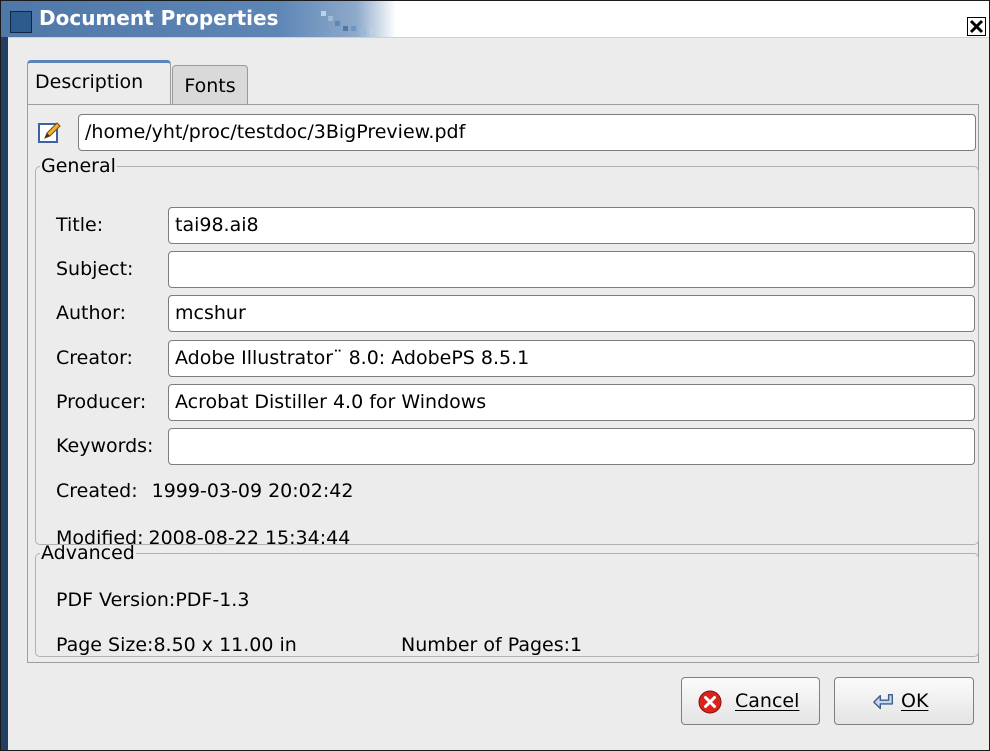  I want to click on creator-field: Adobe Illustrator¨ 8.0: AdobePS 8.5.1, so click(571, 358).